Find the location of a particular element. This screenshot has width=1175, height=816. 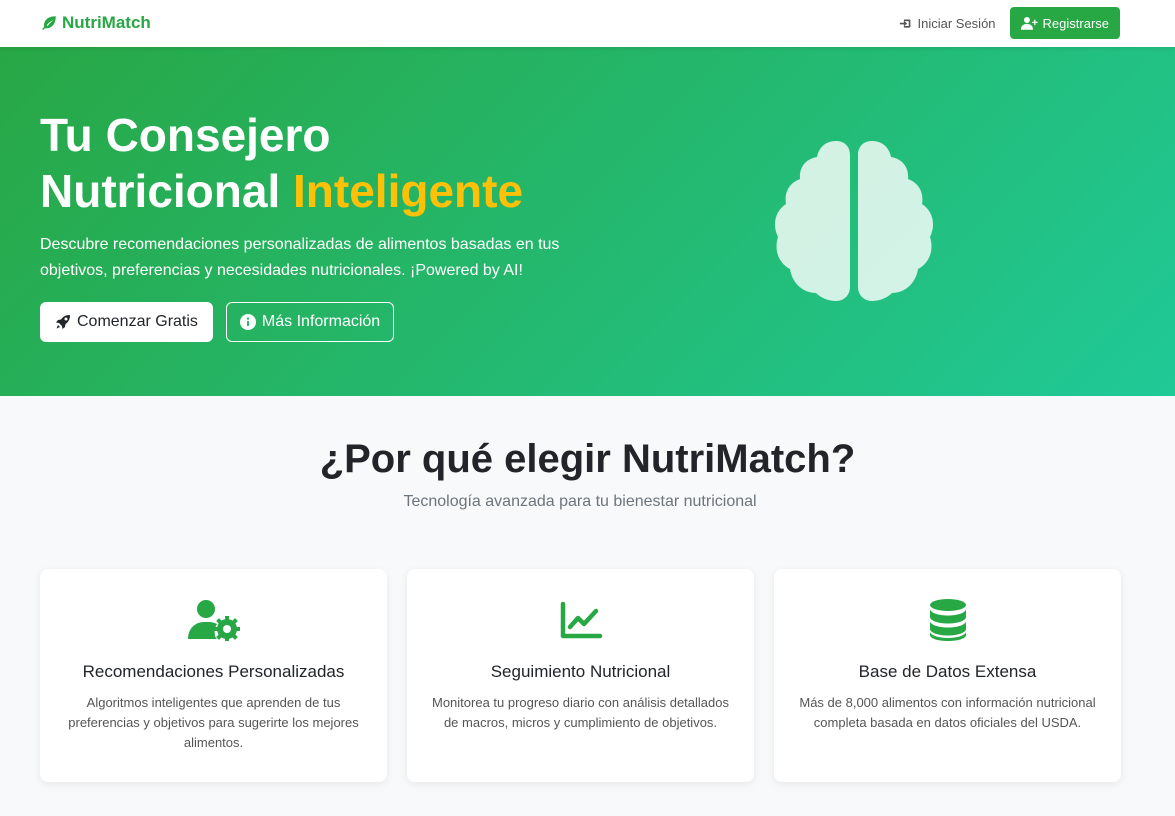

feature-title: Recomendaciones Personalizadas is located at coordinates (213, 671).